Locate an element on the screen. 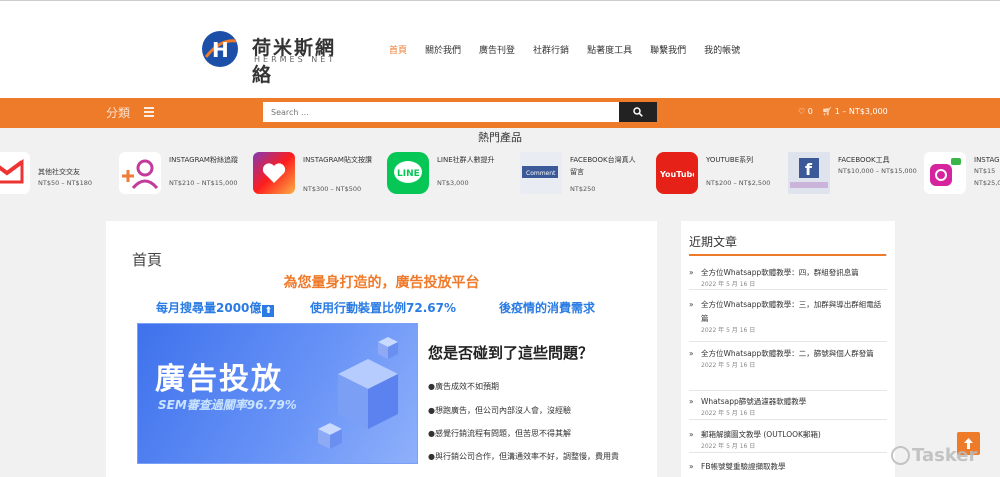 The height and width of the screenshot is (477, 1000). ad-banner-image: 廣告投放 SEM審查過關率96.79% is located at coordinates (277, 393).